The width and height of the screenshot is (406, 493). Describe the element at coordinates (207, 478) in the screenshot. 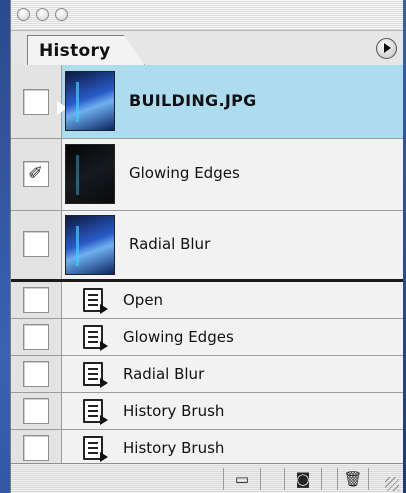

I see `history-bottom-toolbar: ▭ ◙ 🗑` at that location.